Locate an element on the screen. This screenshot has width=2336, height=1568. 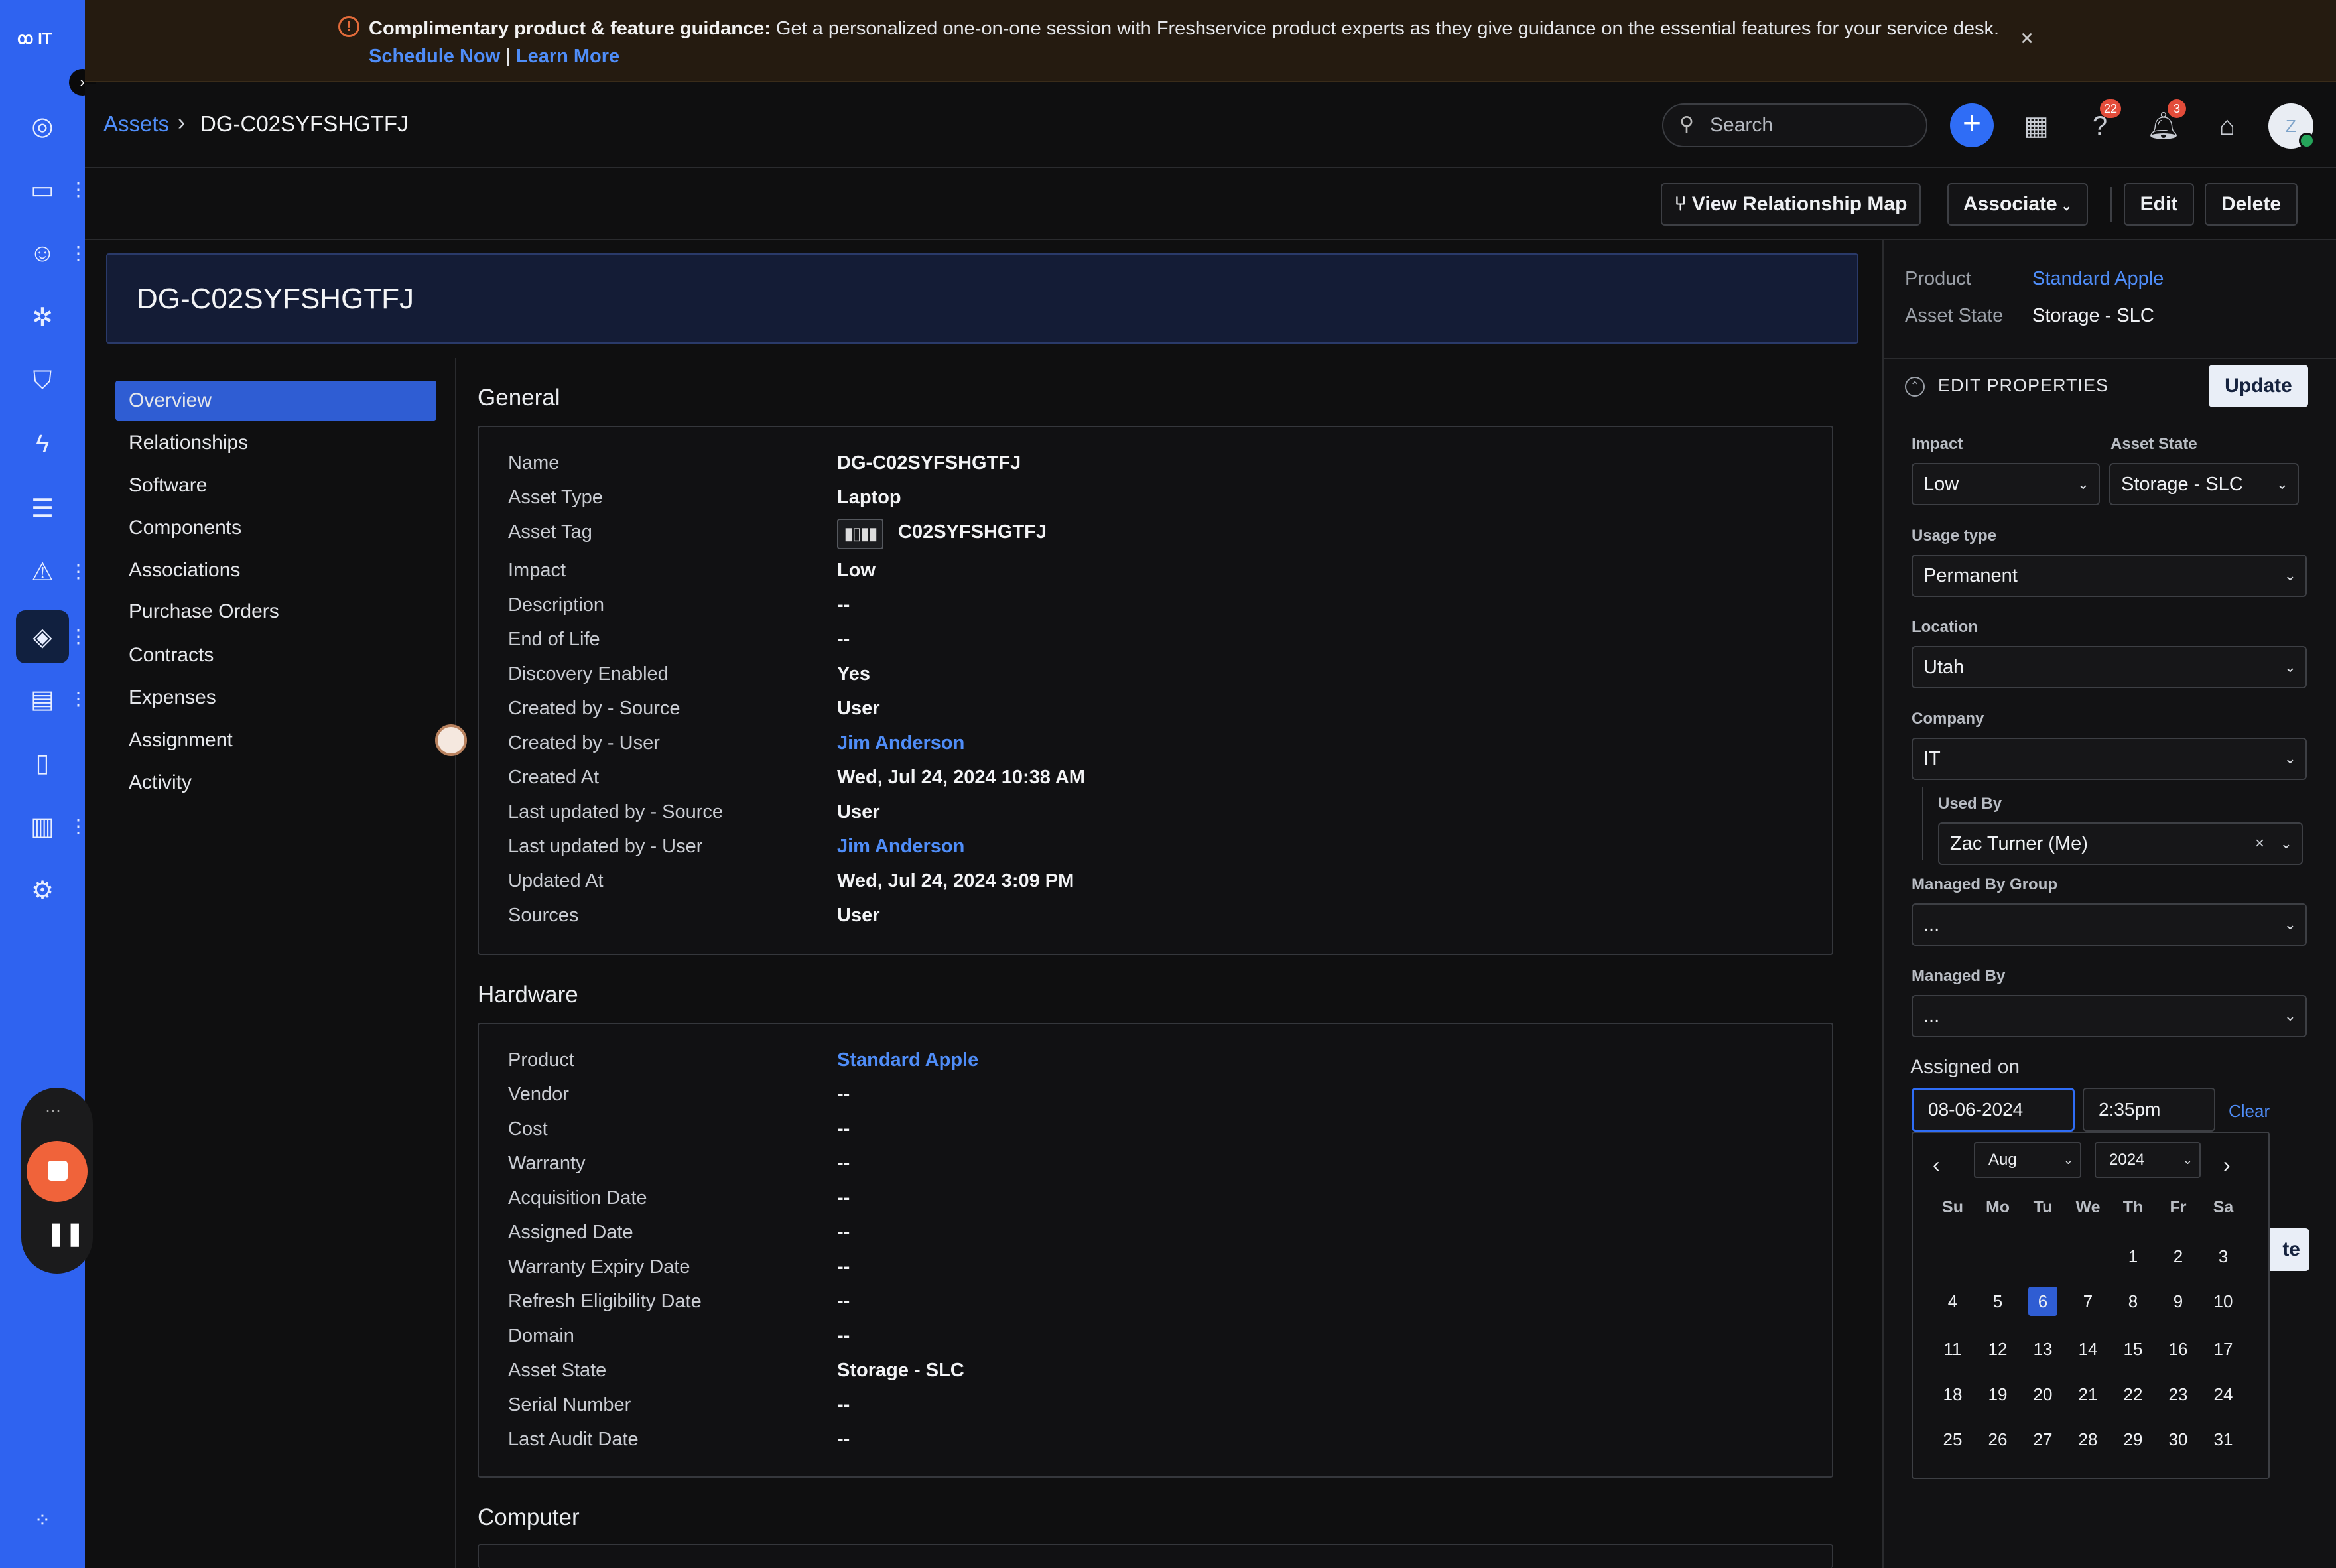
calendar-day: 12 is located at coordinates (1998, 1349).